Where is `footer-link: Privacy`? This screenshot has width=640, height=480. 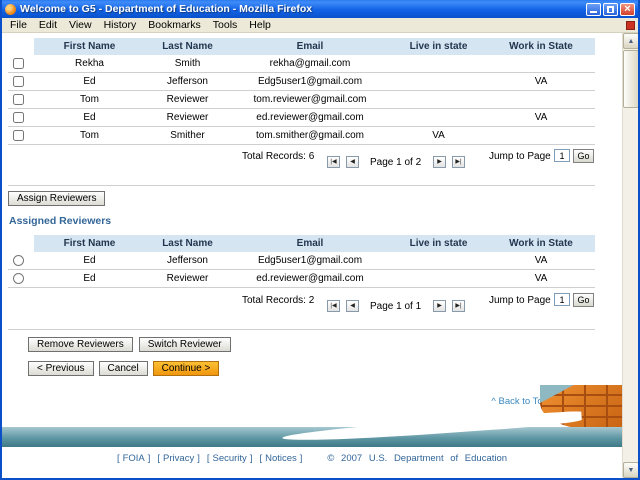 footer-link: Privacy is located at coordinates (178, 458).